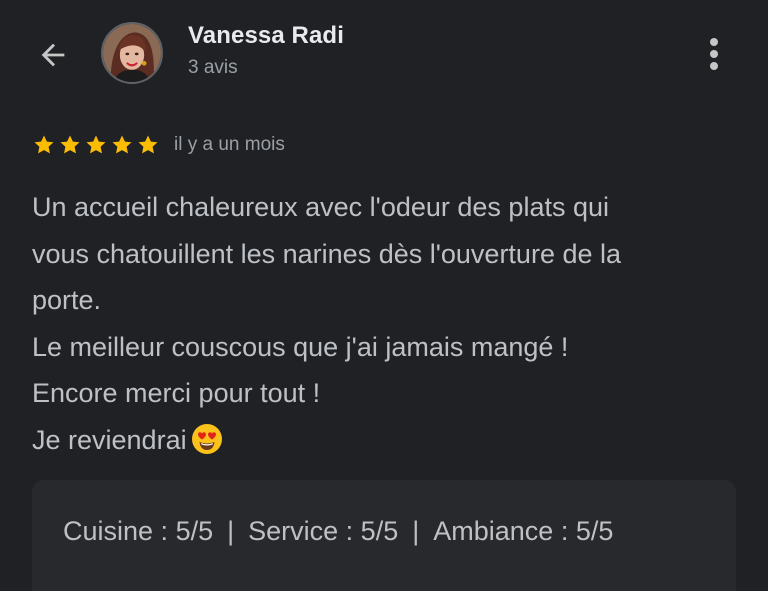 The width and height of the screenshot is (768, 591). What do you see at coordinates (176, 393) in the screenshot?
I see `review-line: Encore merci pour tout !` at bounding box center [176, 393].